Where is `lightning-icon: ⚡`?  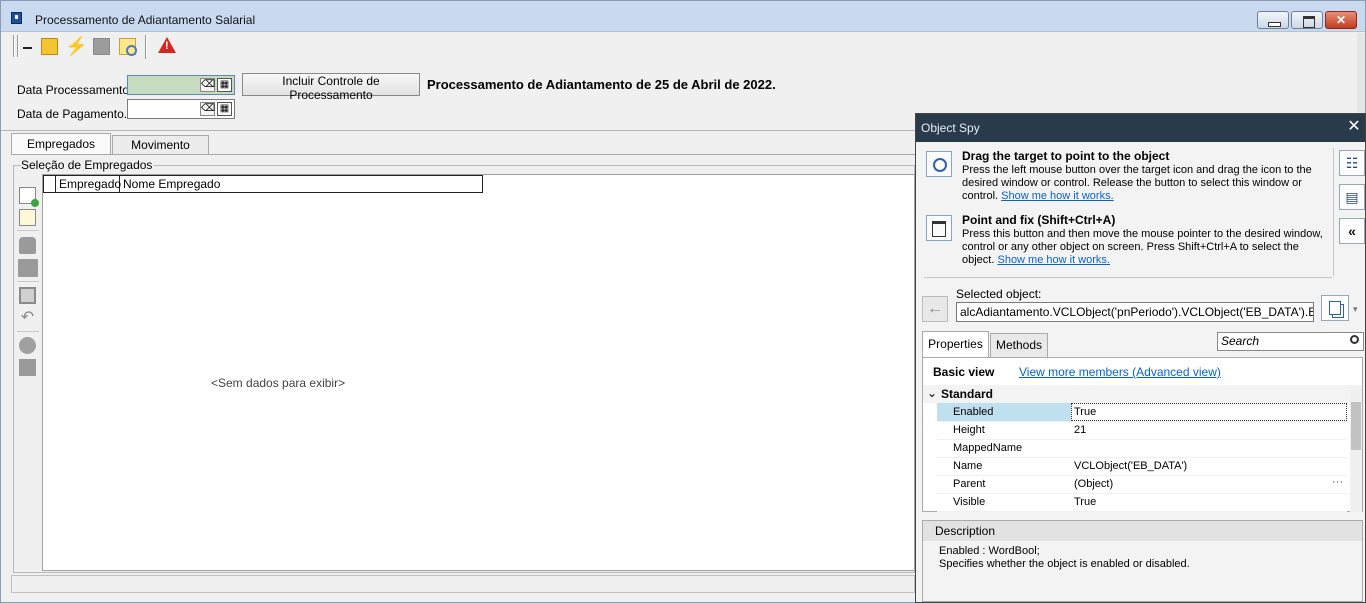
lightning-icon: ⚡ is located at coordinates (76, 46).